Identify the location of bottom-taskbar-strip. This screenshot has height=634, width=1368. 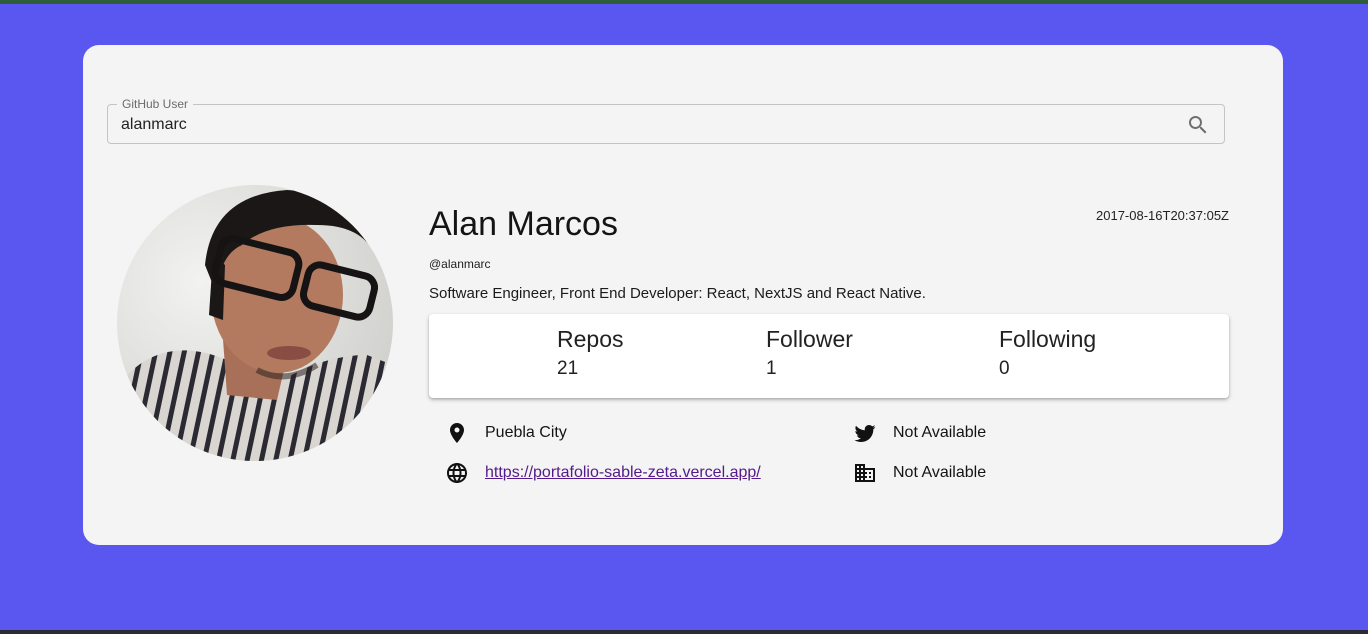
(684, 632).